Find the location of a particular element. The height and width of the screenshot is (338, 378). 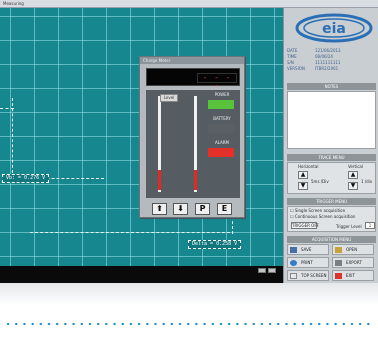

vertical-label: Vertical is located at coordinates (355, 166).